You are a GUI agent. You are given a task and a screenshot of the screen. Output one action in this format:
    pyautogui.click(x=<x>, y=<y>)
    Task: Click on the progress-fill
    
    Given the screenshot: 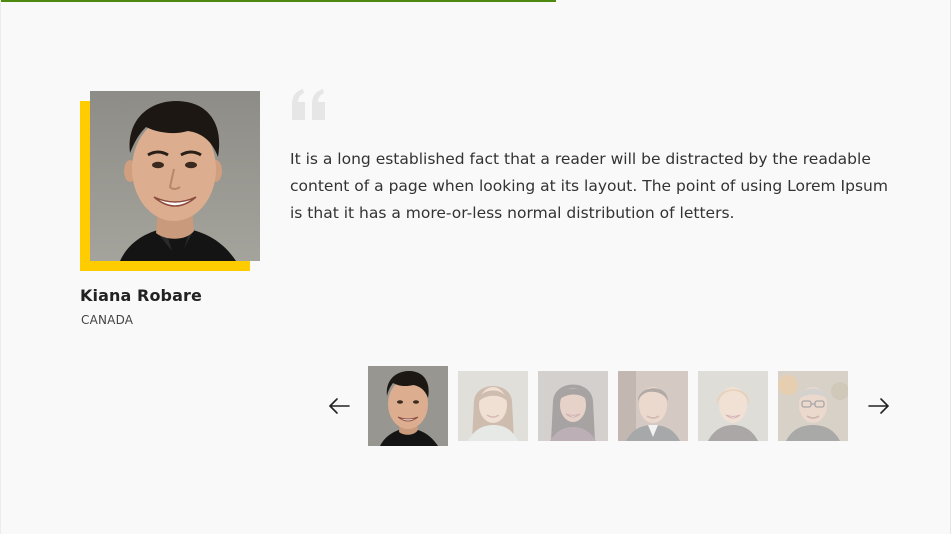 What is the action you would take?
    pyautogui.click(x=278, y=1)
    